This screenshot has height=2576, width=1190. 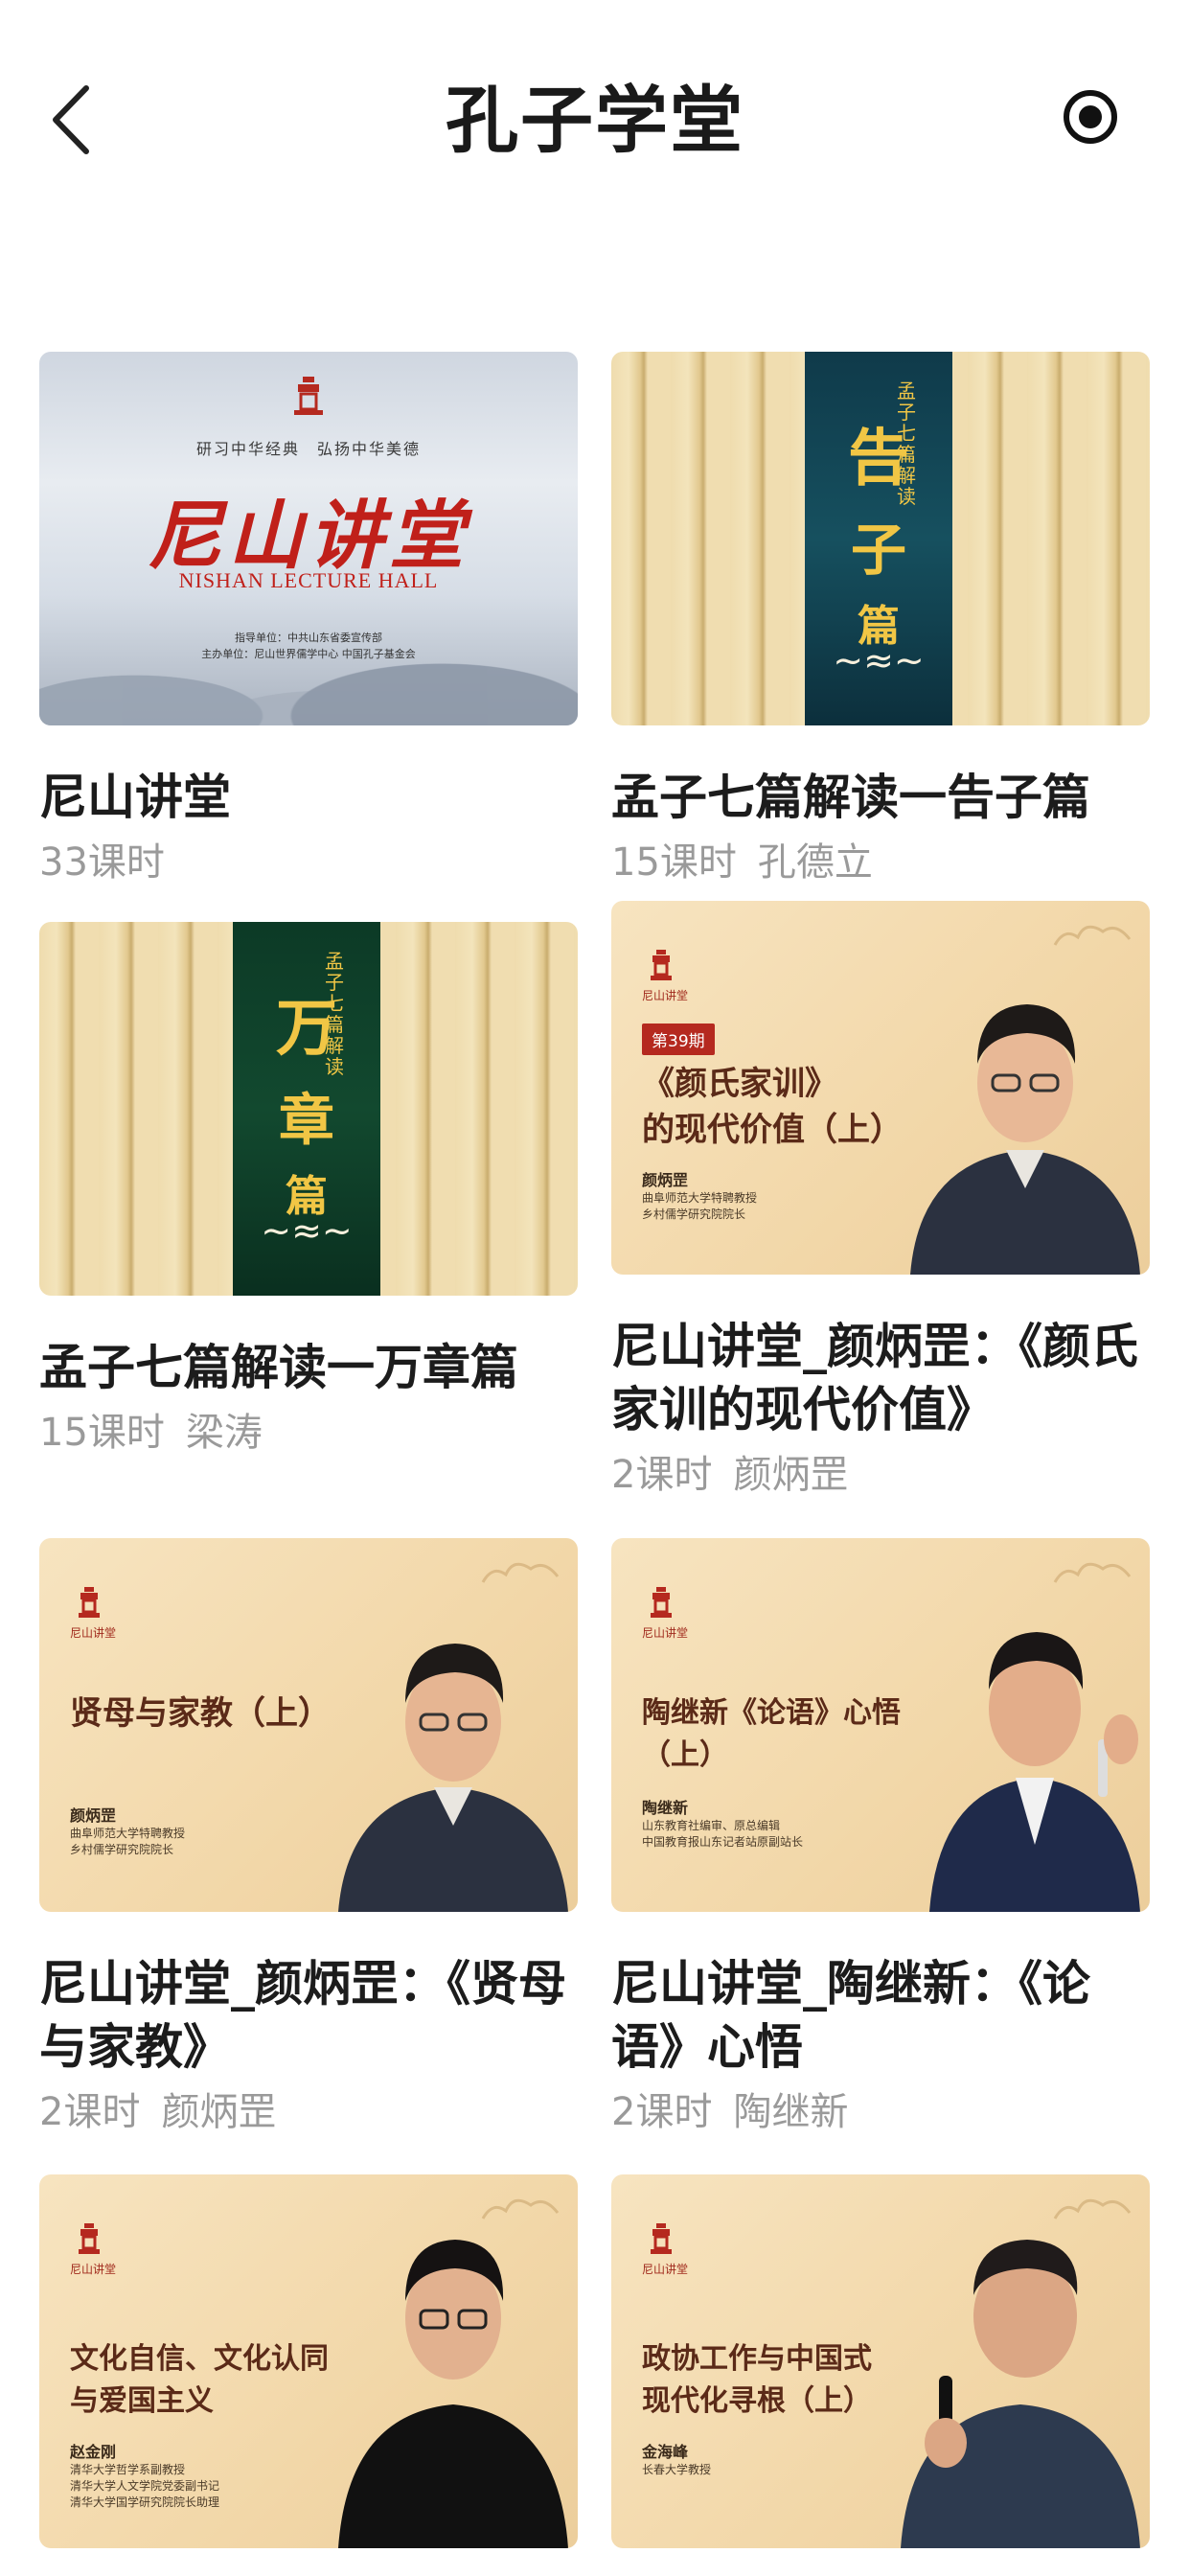 I want to click on scroll-band: 孟子七篇解读 告 子 篇 ~≈~, so click(x=879, y=538).